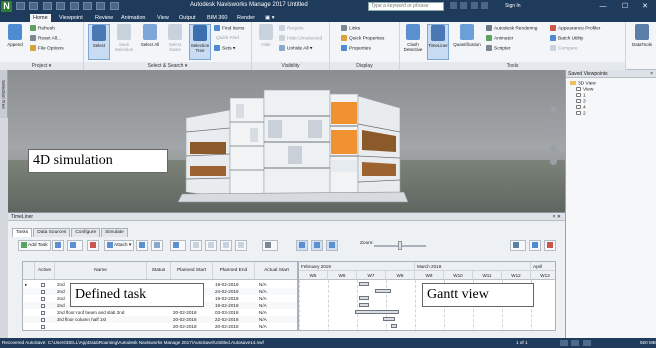 This screenshot has height=348, width=656. What do you see at coordinates (22, 232) in the screenshot?
I see `tab-tasks: Tasks` at bounding box center [22, 232].